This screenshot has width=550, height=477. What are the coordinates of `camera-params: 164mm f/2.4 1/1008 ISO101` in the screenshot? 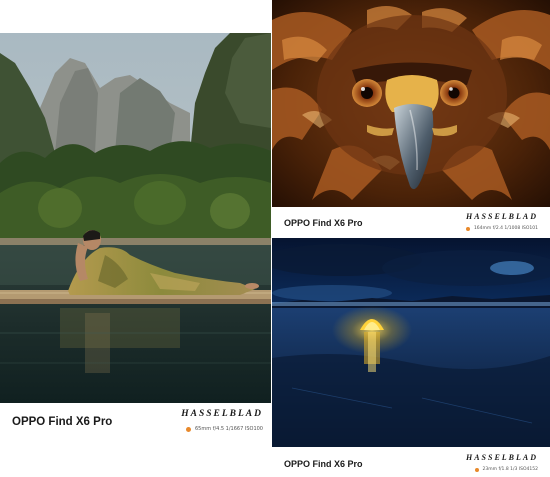 It's located at (501, 229).